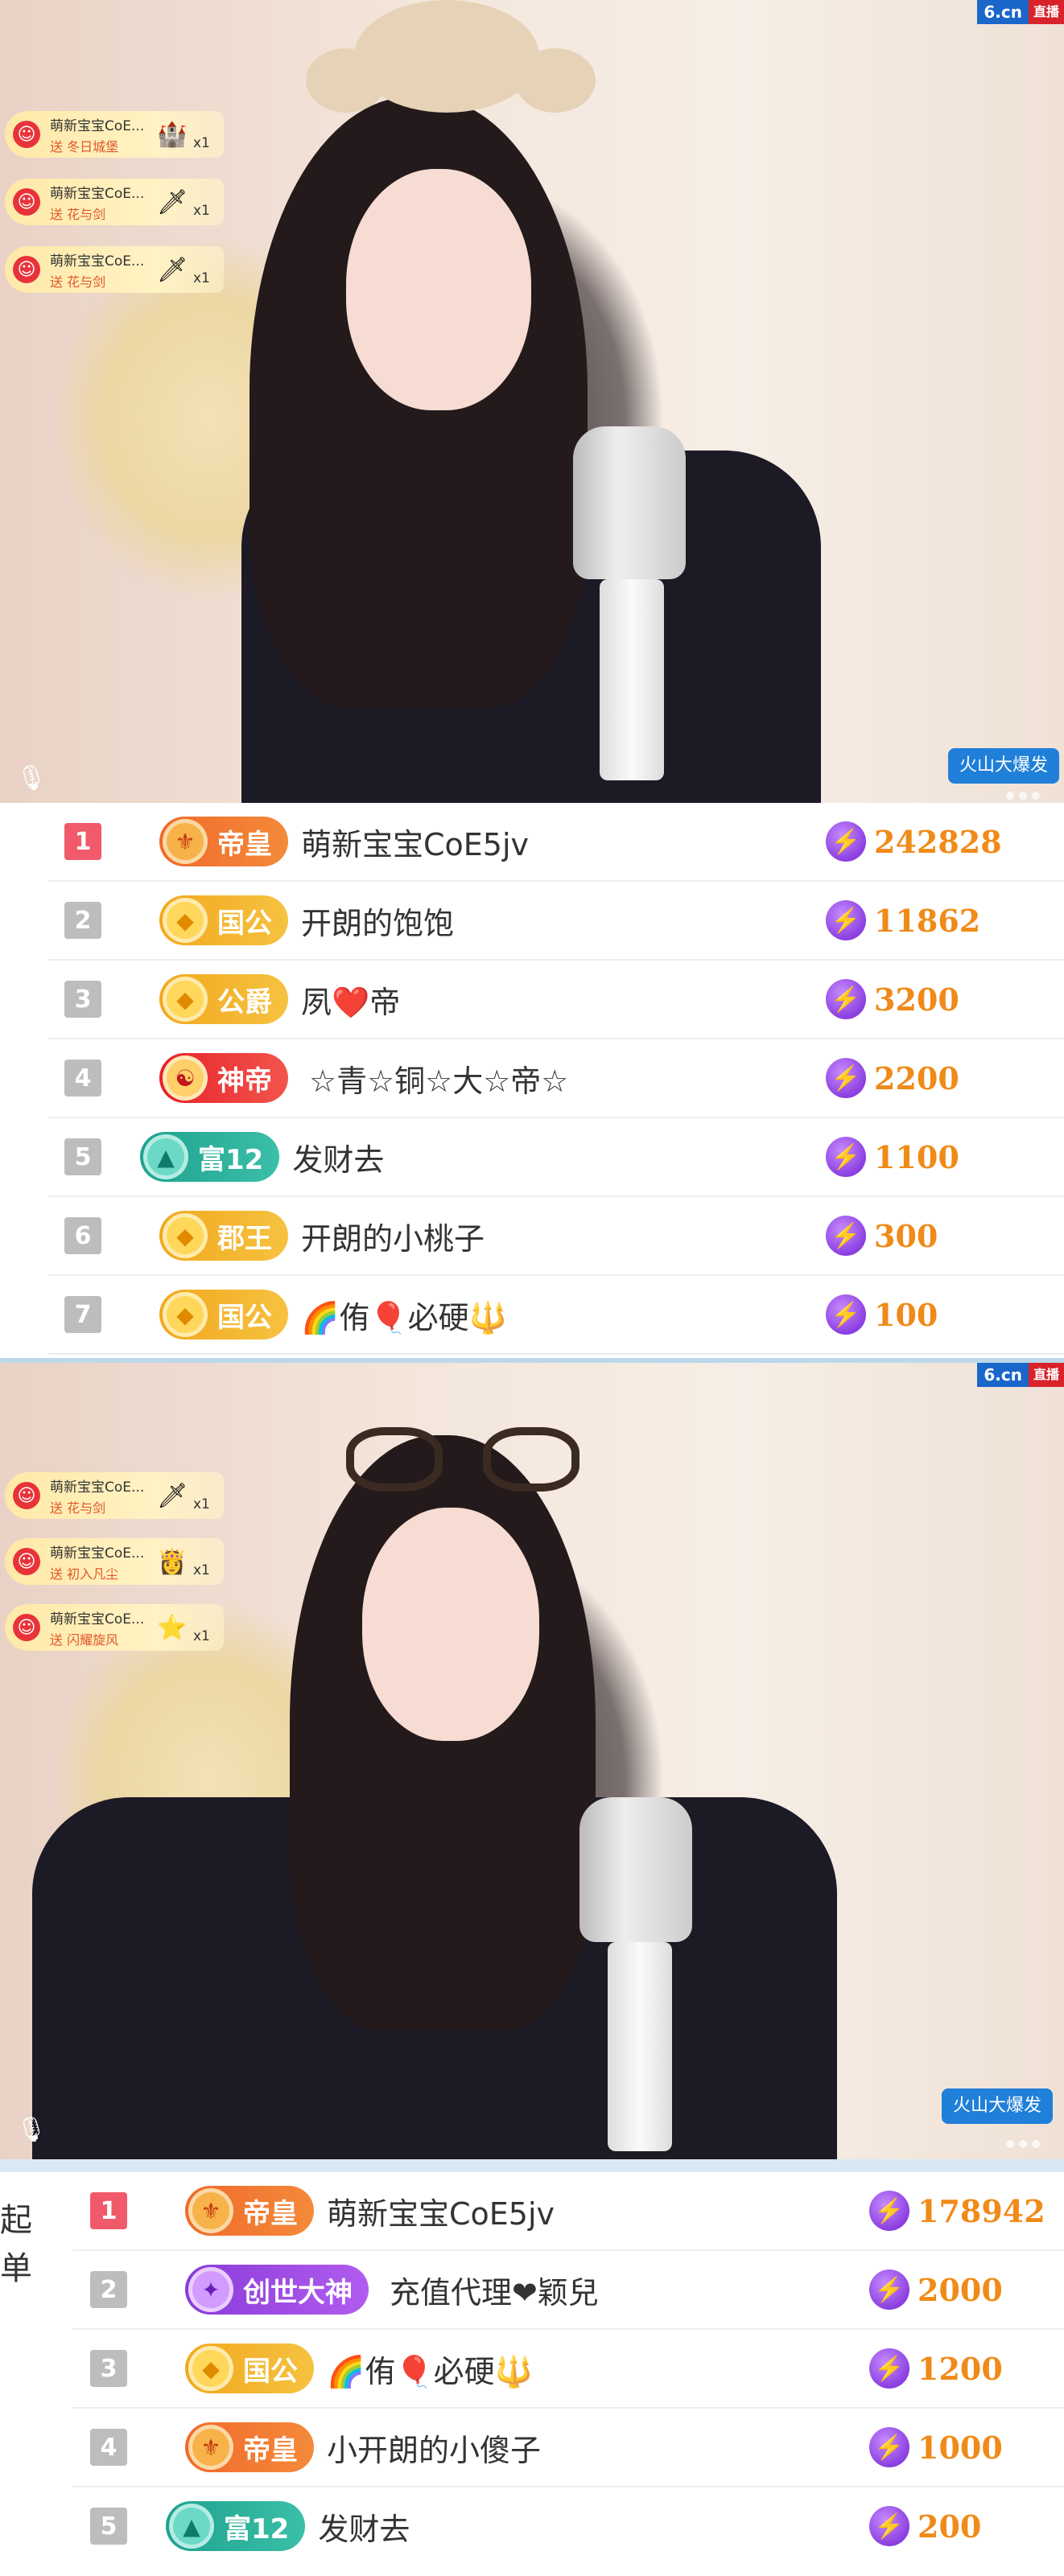 The height and width of the screenshot is (2576, 1064). Describe the element at coordinates (82, 841) in the screenshot. I see `rank-number: 1` at that location.